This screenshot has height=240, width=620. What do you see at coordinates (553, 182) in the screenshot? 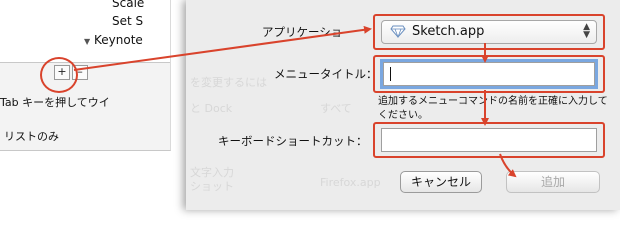
I see `add-button: 追加` at bounding box center [553, 182].